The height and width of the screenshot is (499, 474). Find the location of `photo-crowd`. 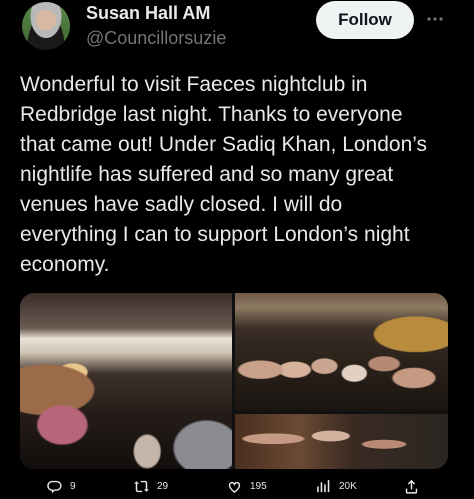

photo-crowd is located at coordinates (341, 441).